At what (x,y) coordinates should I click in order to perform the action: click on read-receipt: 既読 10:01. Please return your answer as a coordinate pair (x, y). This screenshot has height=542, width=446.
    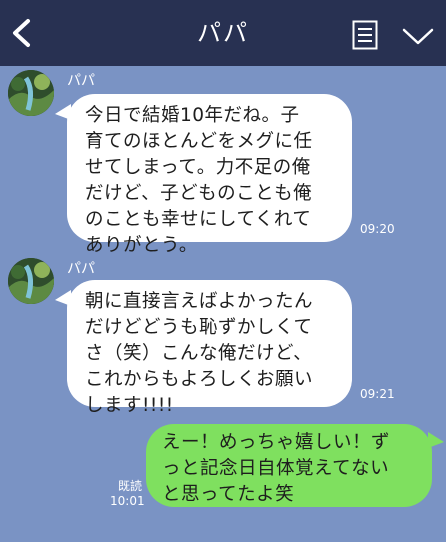
    Looking at the image, I should click on (127, 494).